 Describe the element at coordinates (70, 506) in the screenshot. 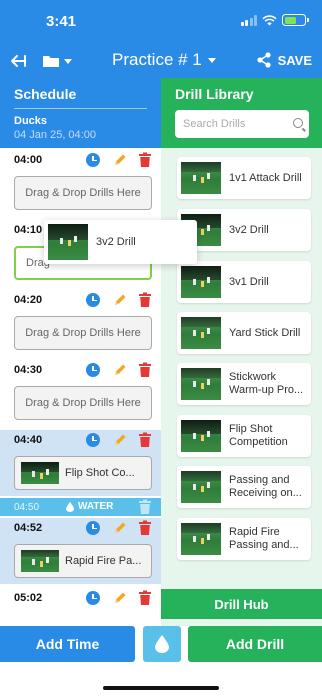

I see `water-drop-icon` at that location.